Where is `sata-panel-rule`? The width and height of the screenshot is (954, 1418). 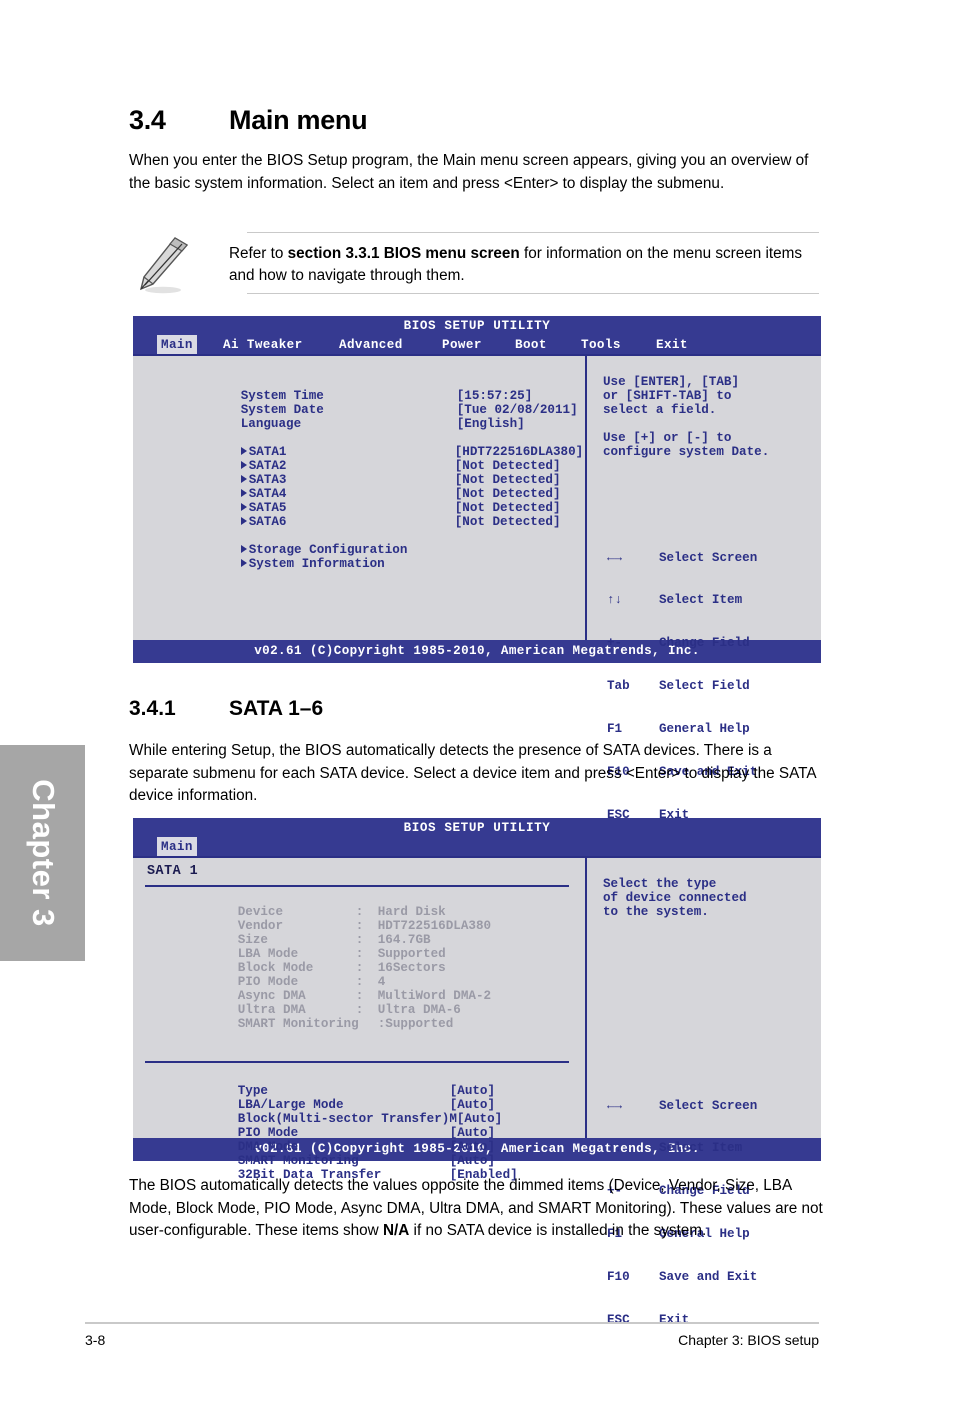 sata-panel-rule is located at coordinates (357, 886).